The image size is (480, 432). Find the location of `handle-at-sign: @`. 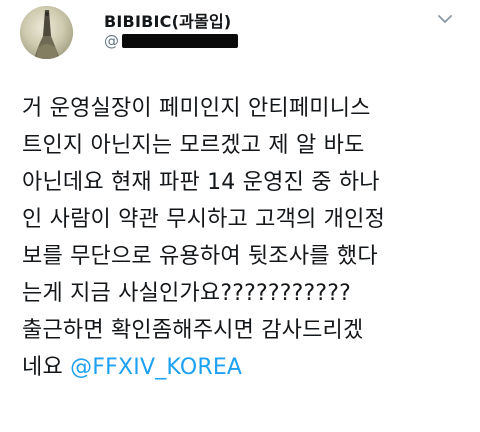

handle-at-sign: @ is located at coordinates (111, 41).